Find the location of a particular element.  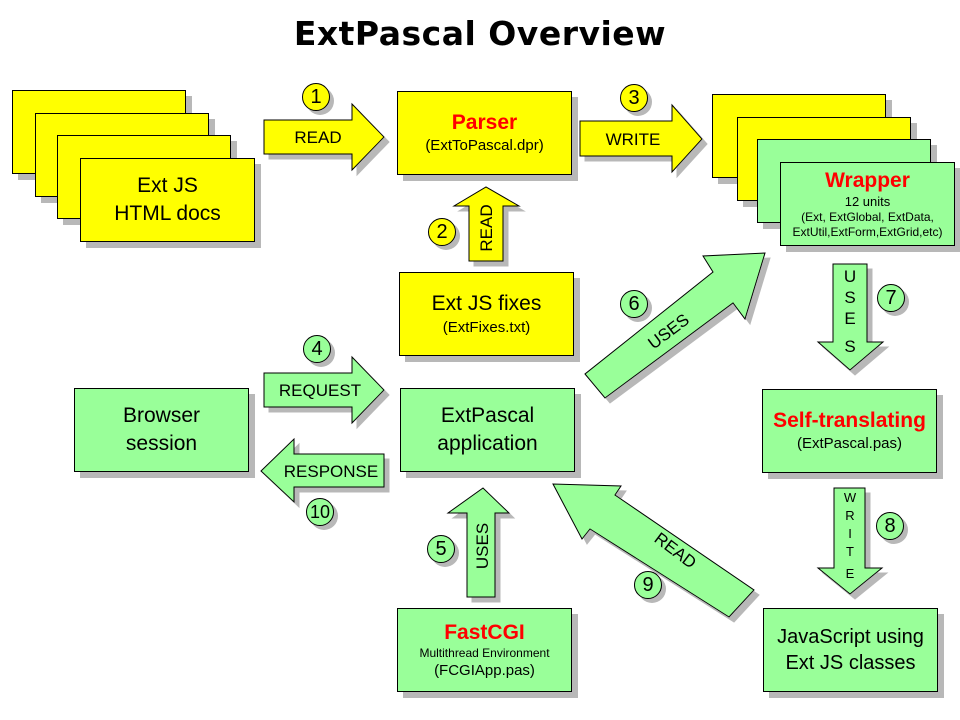

arrow-2-label: READ is located at coordinates (486, 227).